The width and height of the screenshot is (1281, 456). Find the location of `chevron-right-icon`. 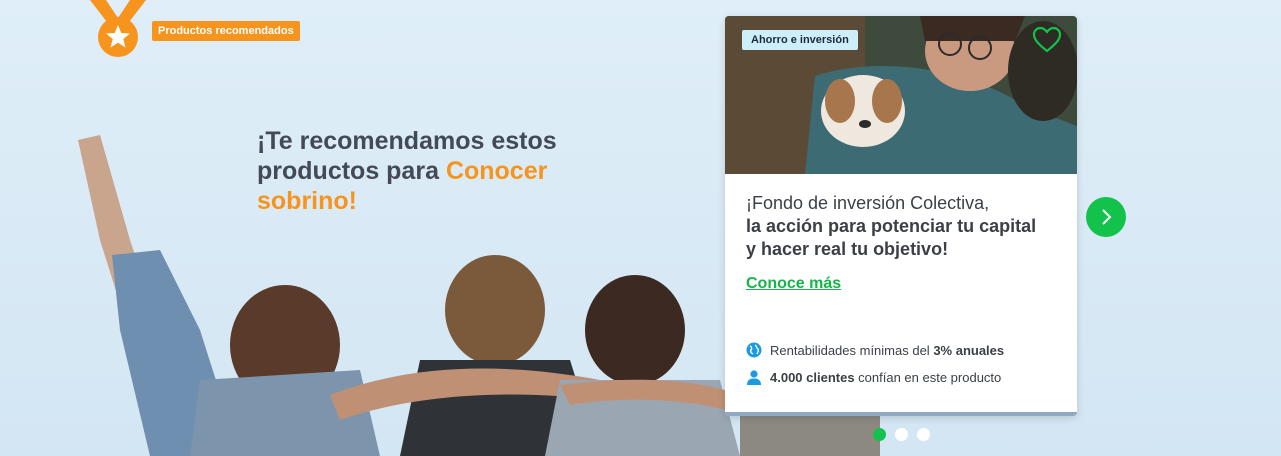

chevron-right-icon is located at coordinates (1107, 217).